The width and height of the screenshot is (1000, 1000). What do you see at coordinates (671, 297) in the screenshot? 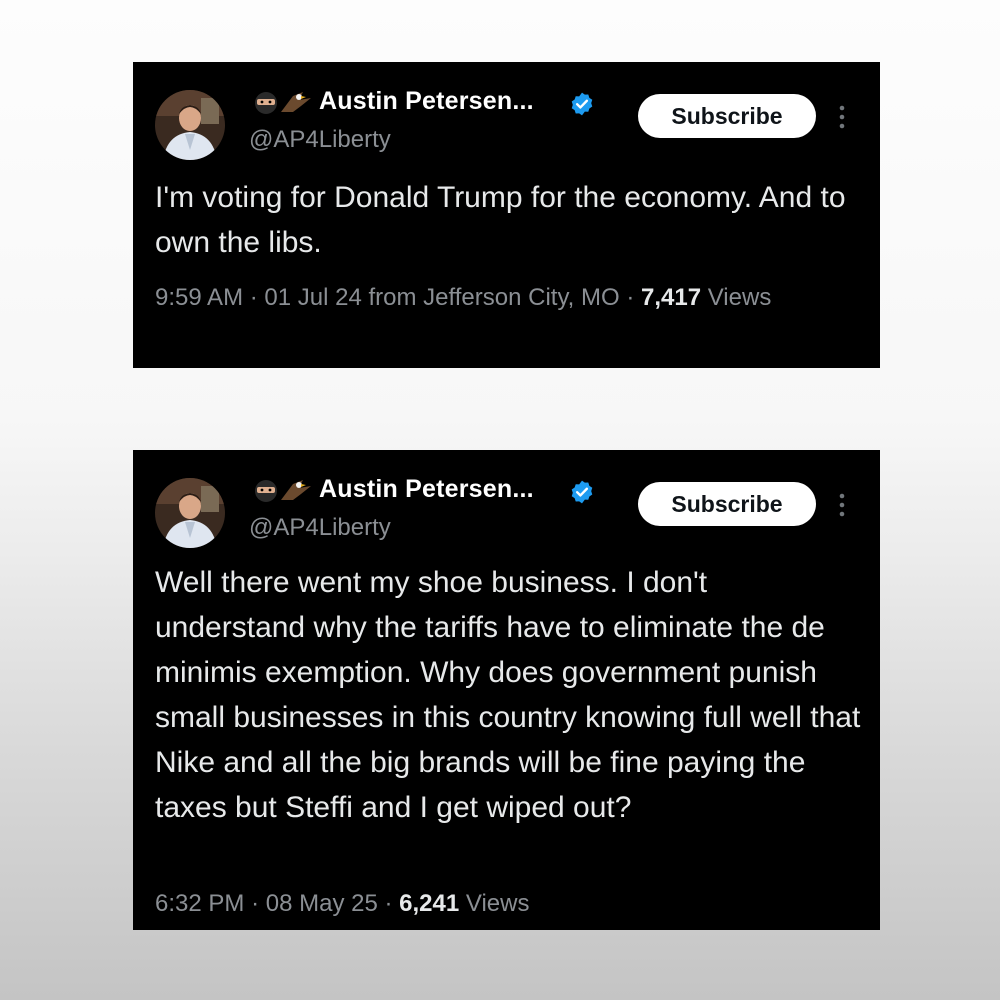
I see `views-count: 7,417` at bounding box center [671, 297].